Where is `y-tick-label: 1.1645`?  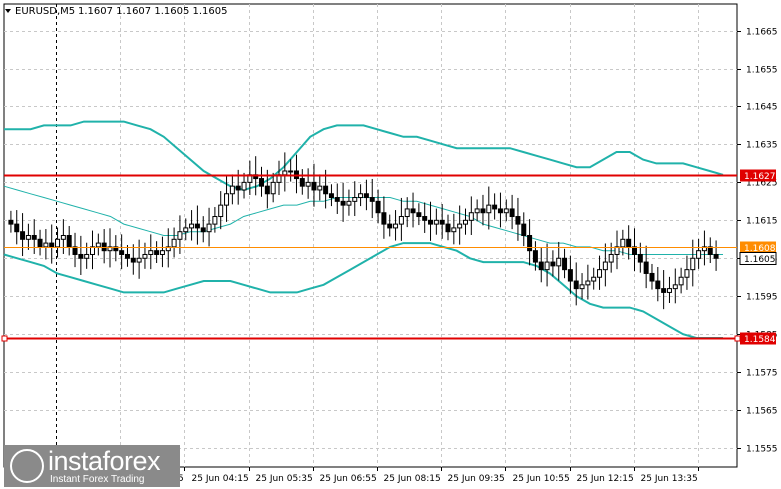 y-tick-label: 1.1645 is located at coordinates (762, 108).